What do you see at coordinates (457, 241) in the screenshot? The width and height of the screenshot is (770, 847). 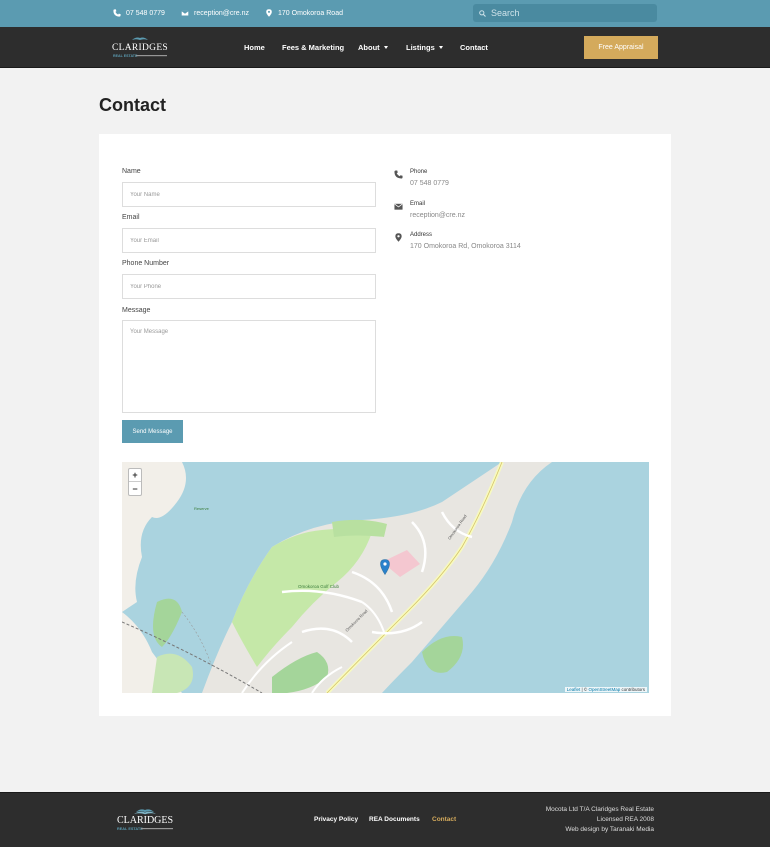 I see `contact-address: Address 170 Omokoroa Rd, Omokoroa 3114` at bounding box center [457, 241].